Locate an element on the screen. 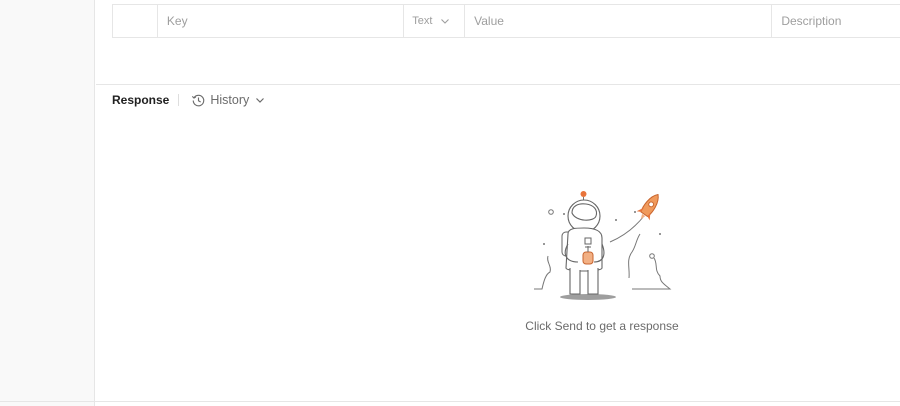 The image size is (900, 406). empty-response-message: Click Send to get a response is located at coordinates (602, 326).